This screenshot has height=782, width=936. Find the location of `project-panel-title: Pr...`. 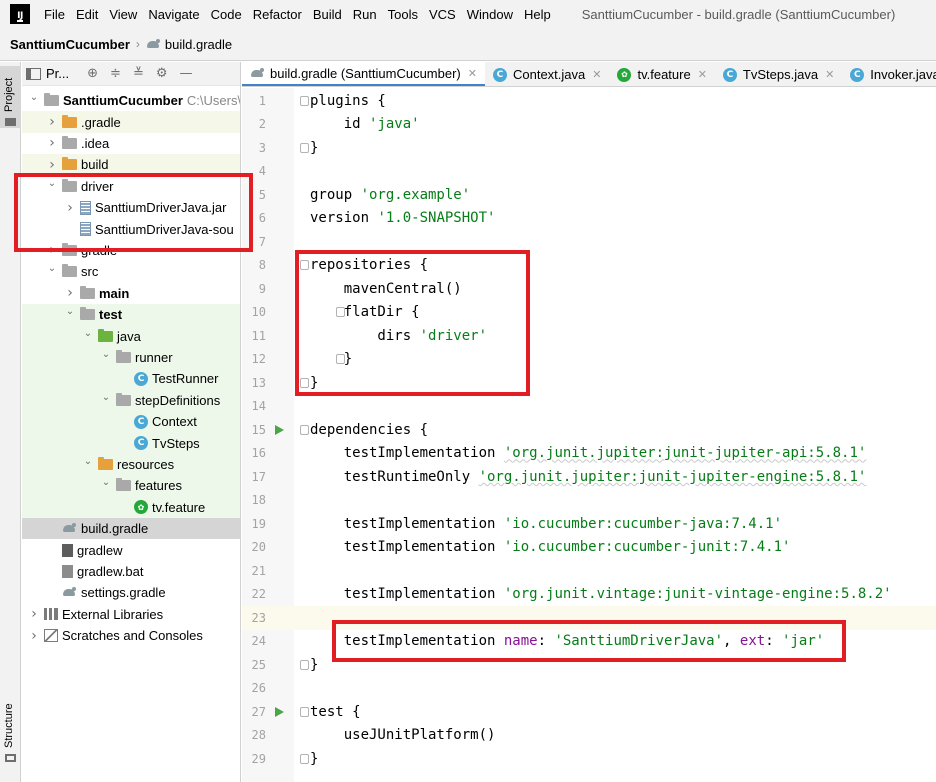

project-panel-title: Pr... is located at coordinates (57, 73).